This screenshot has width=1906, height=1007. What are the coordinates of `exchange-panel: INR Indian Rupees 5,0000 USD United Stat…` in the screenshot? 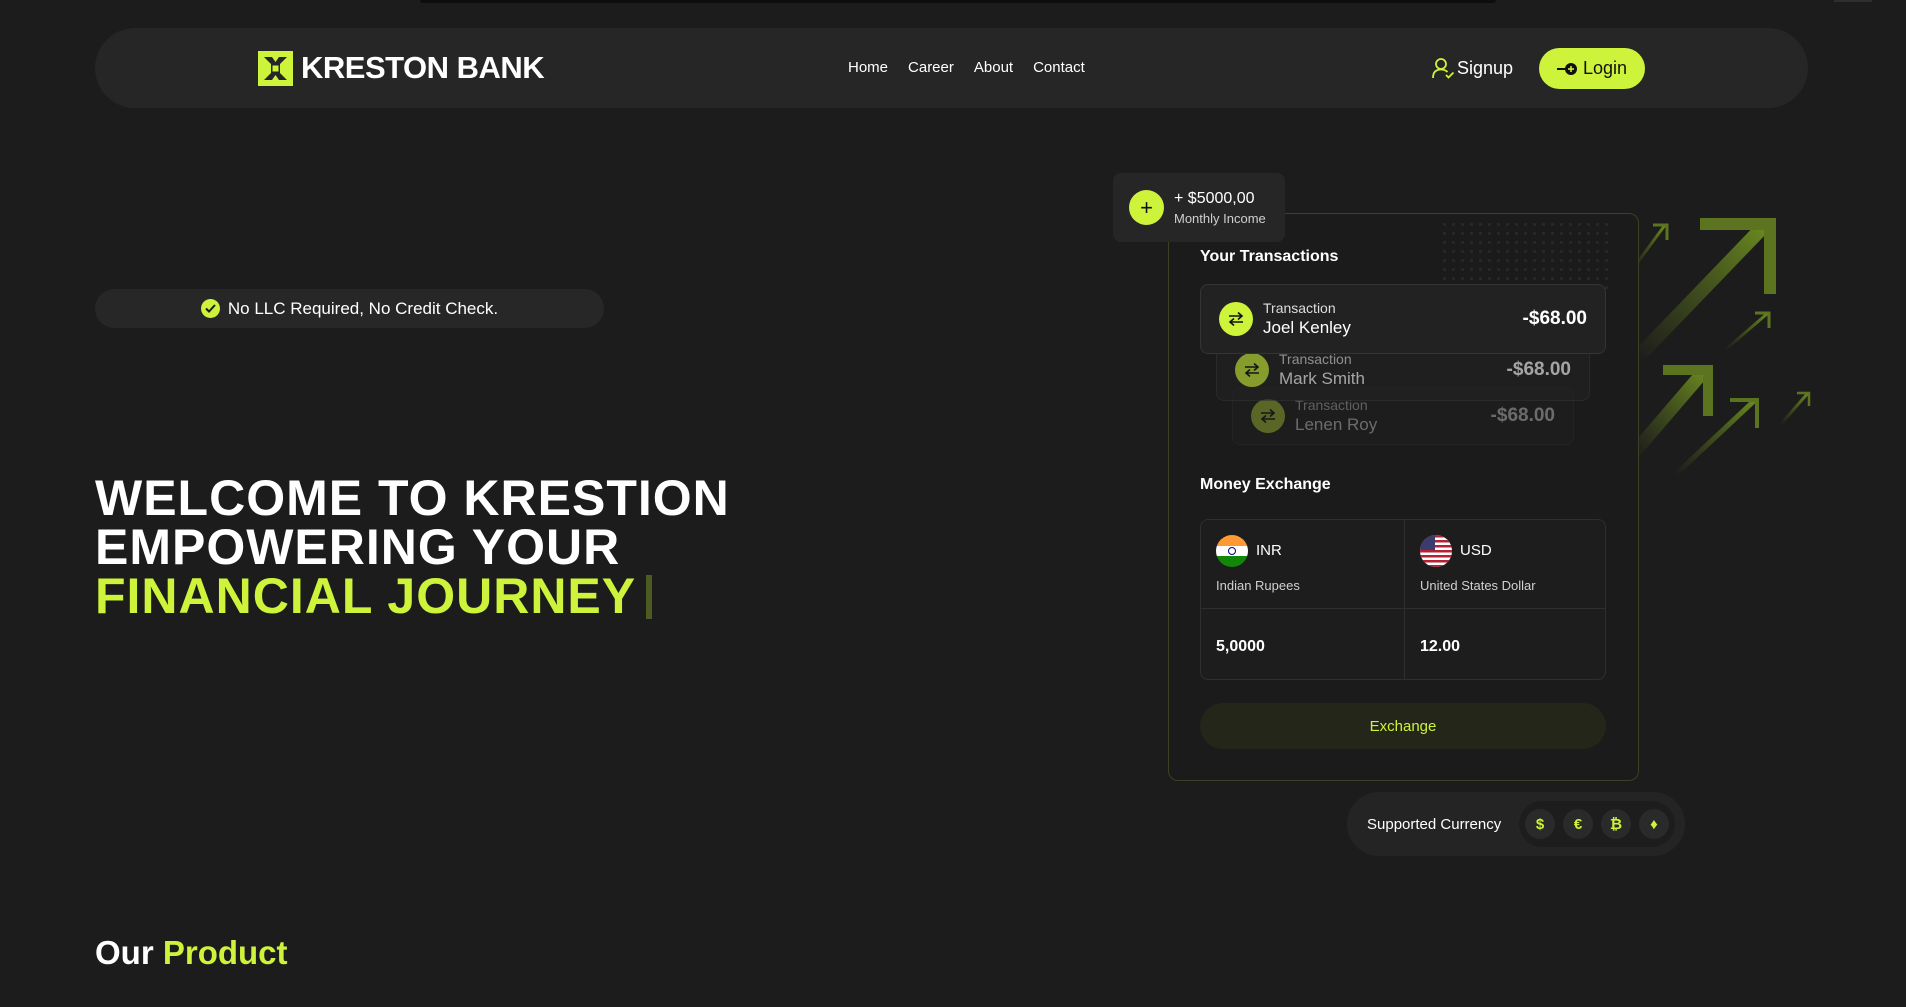 It's located at (1403, 599).